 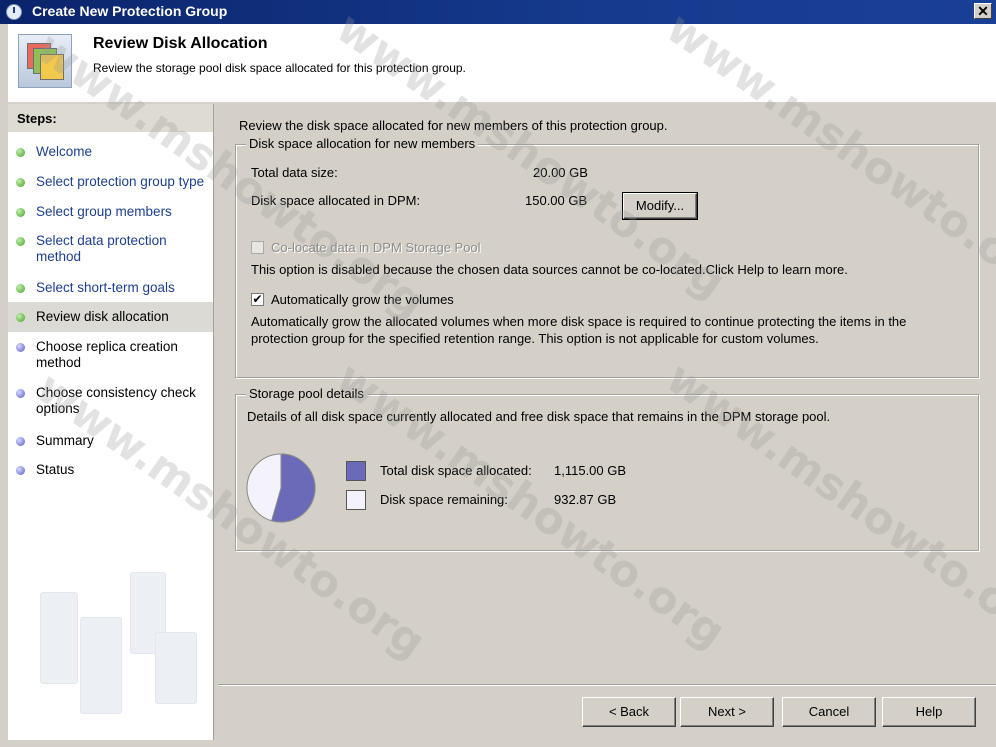 What do you see at coordinates (306, 393) in the screenshot?
I see `group-legend: Storage pool details` at bounding box center [306, 393].